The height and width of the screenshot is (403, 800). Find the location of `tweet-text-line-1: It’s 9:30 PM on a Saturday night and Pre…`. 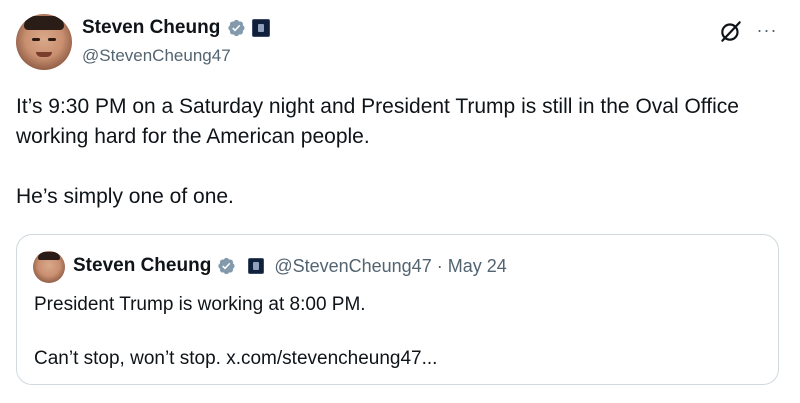

tweet-text-line-1: It’s 9:30 PM on a Saturday night and Pre… is located at coordinates (377, 121).